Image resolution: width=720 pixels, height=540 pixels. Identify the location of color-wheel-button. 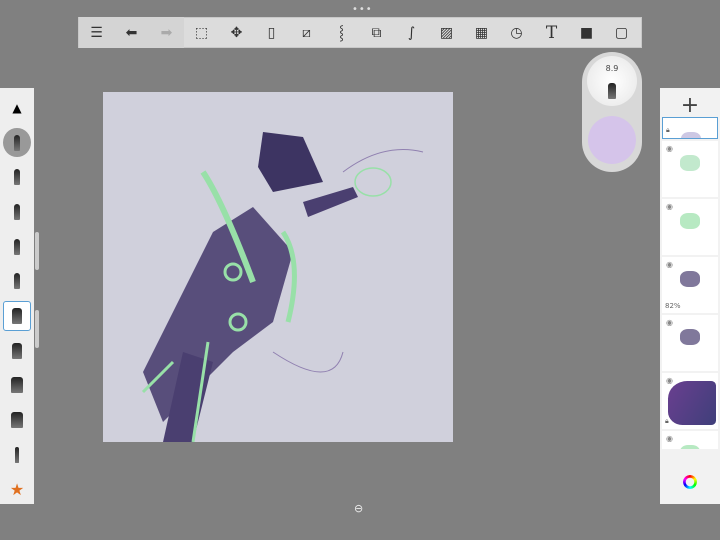
(690, 482).